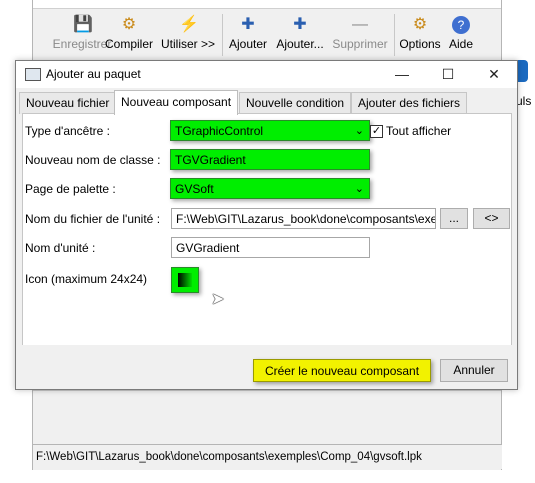 This screenshot has height=483, width=535. What do you see at coordinates (70, 189) in the screenshot?
I see `palette-page-label: Page de palette :` at bounding box center [70, 189].